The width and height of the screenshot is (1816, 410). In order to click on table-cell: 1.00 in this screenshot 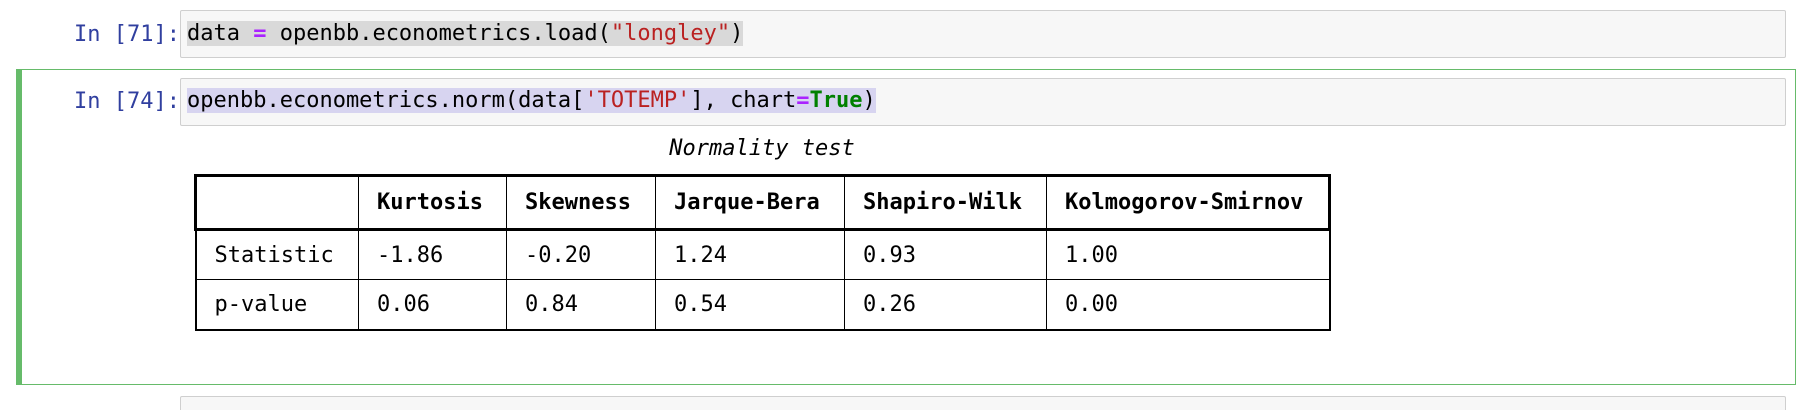, I will do `click(1188, 254)`.